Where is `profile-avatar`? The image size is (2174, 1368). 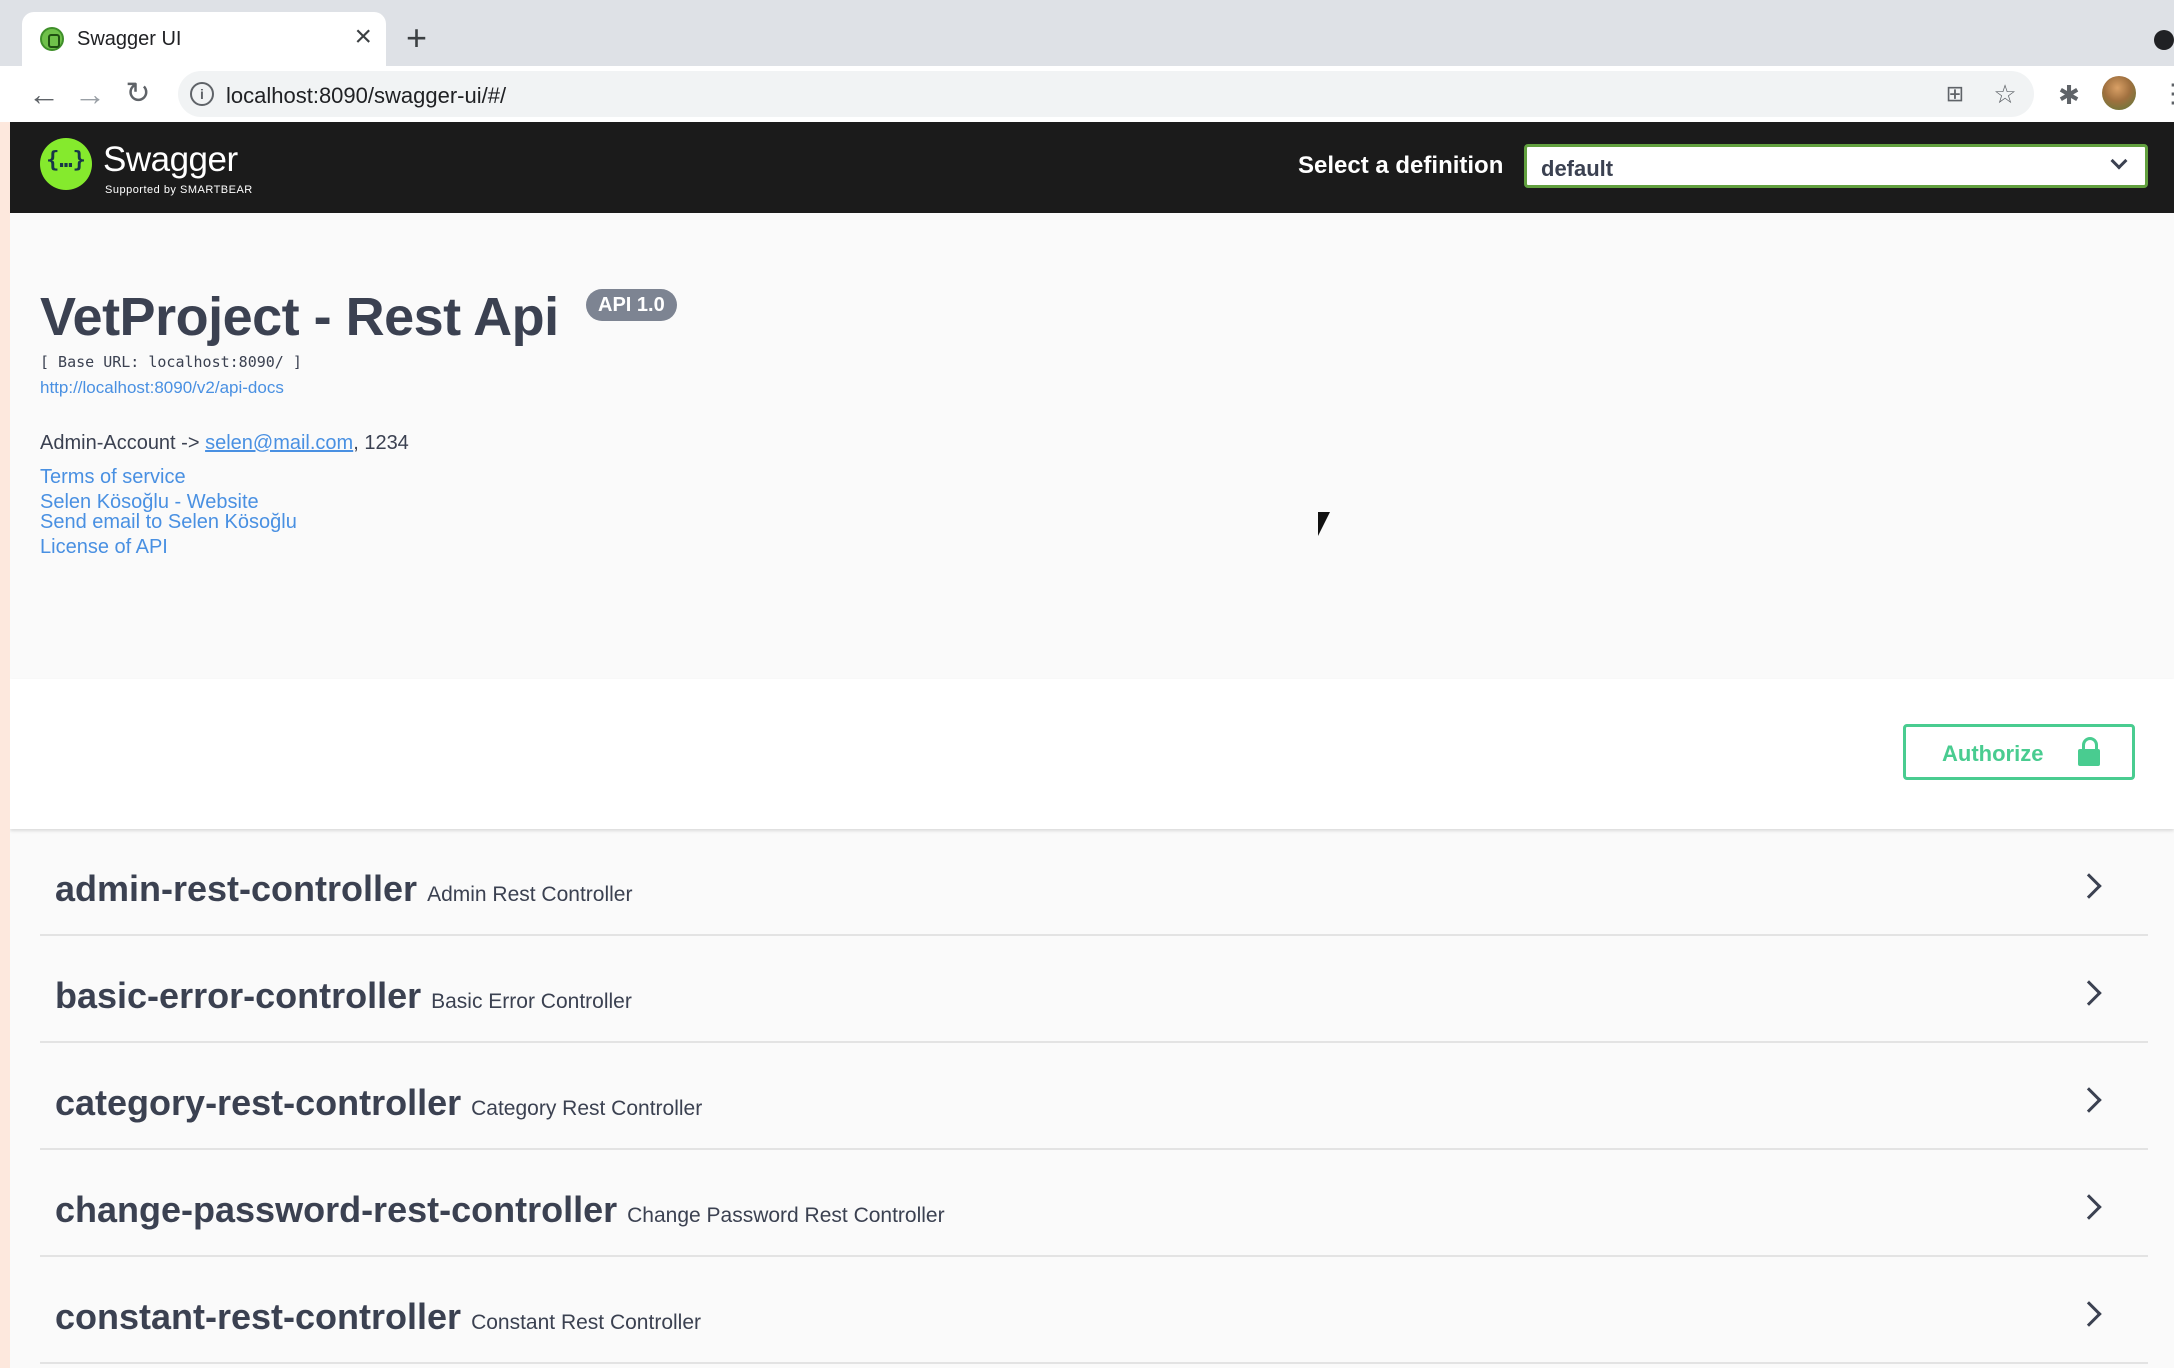 profile-avatar is located at coordinates (2119, 93).